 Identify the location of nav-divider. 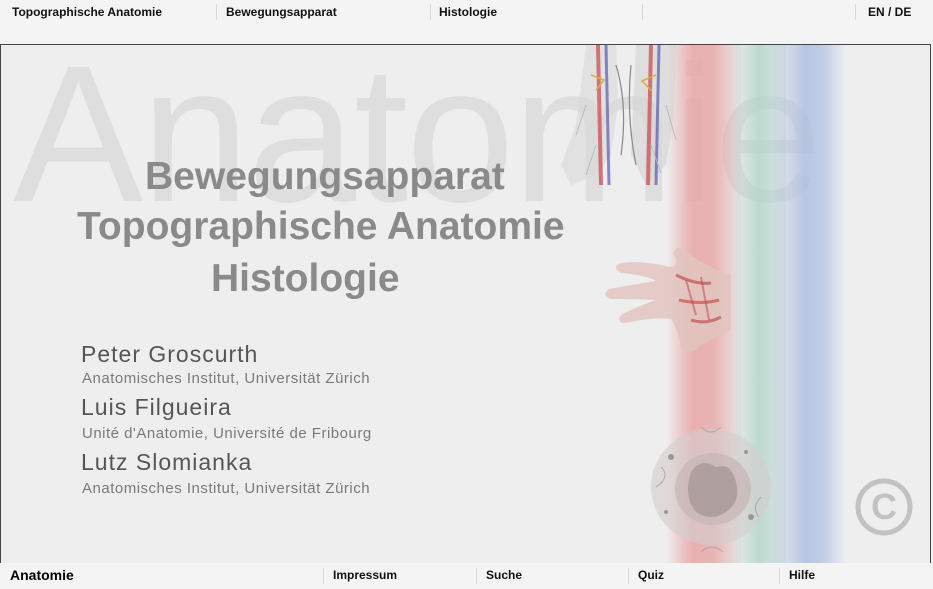
(855, 12).